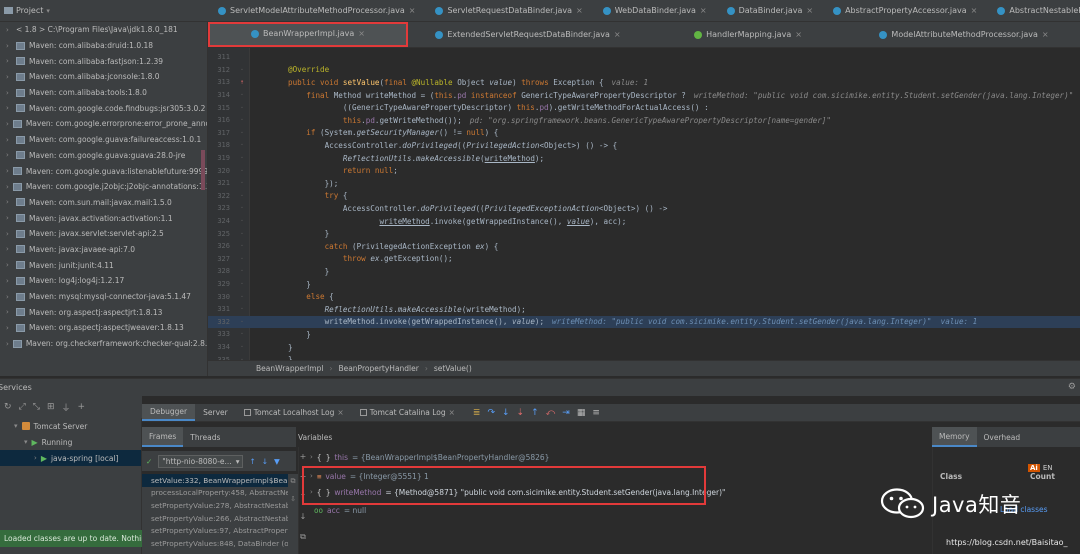  I want to click on evaluate-icon: ▦, so click(581, 413).